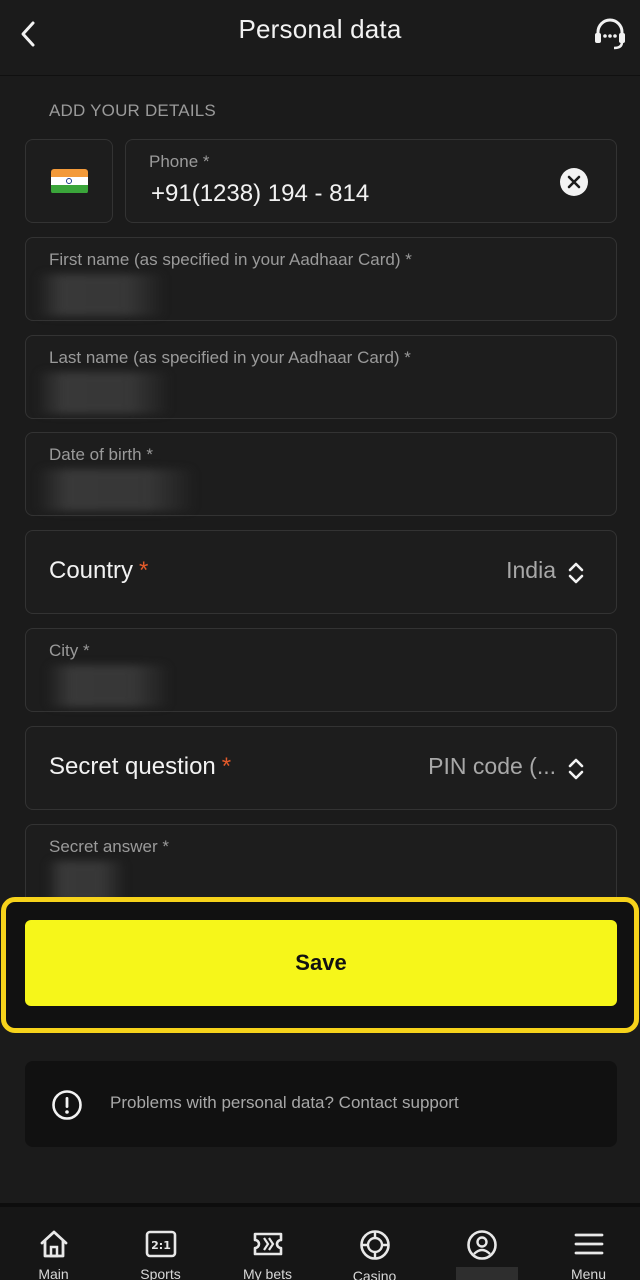  I want to click on exclamation-circle-icon, so click(67, 1105).